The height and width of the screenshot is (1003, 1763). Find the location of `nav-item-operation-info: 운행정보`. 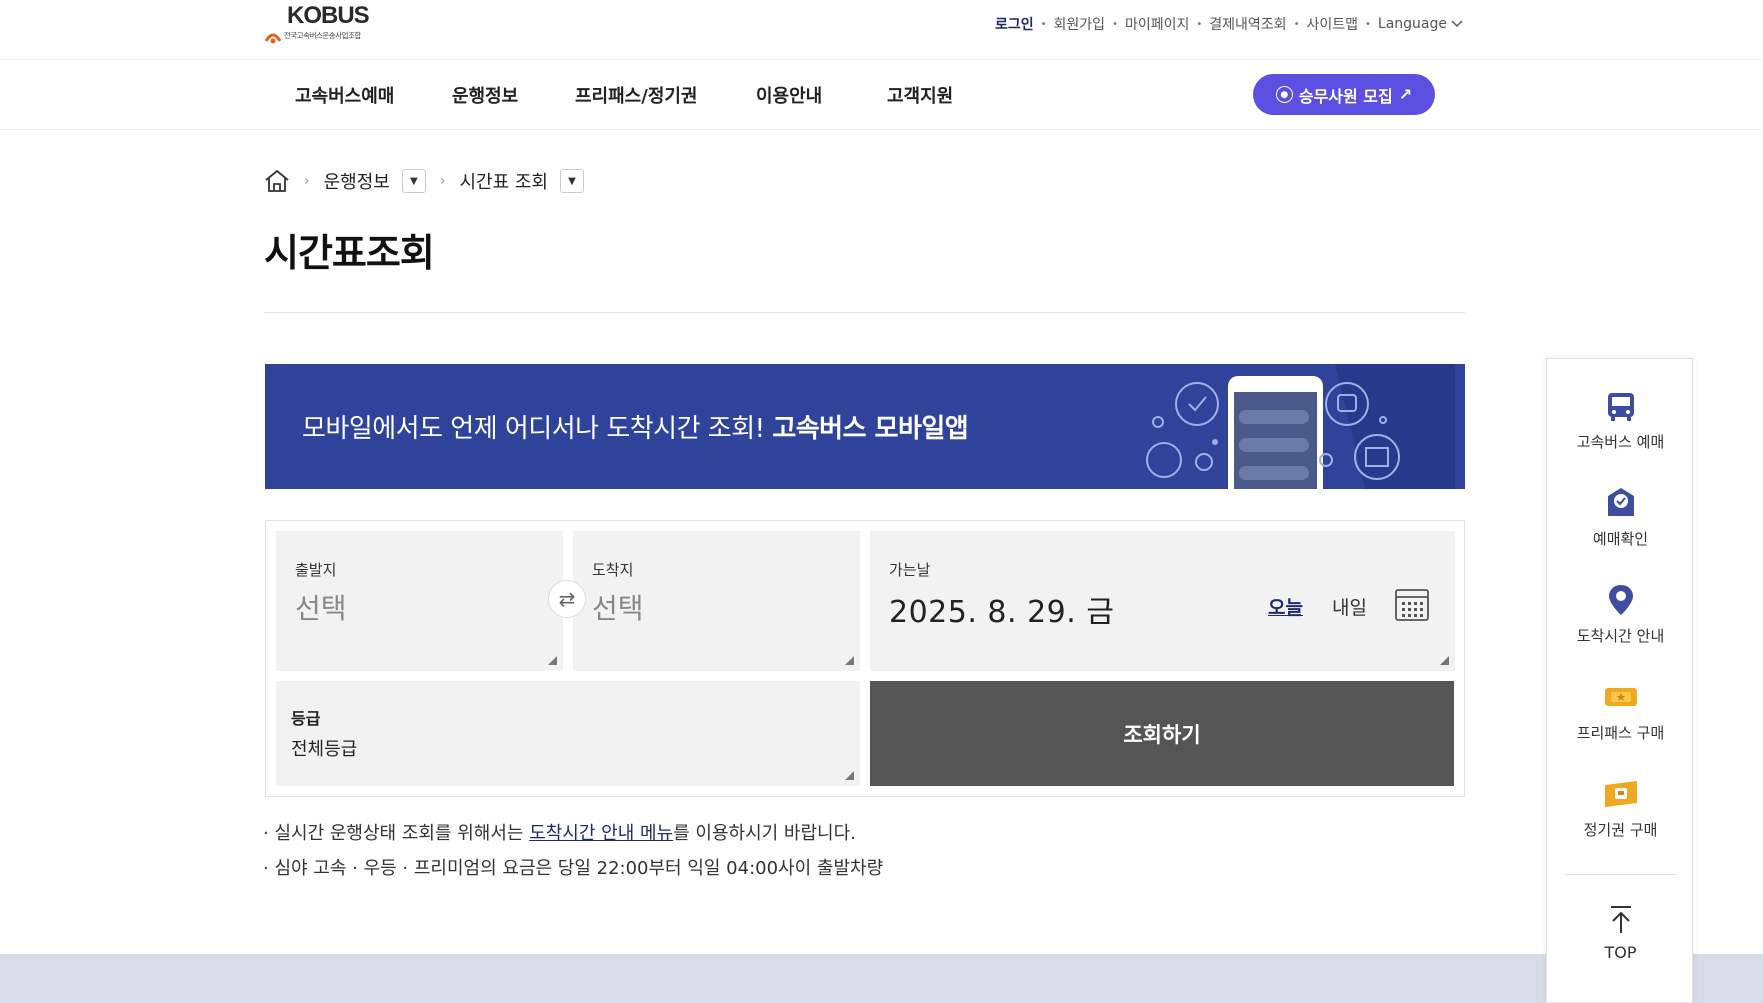

nav-item-operation-info: 운행정보 is located at coordinates (485, 95).